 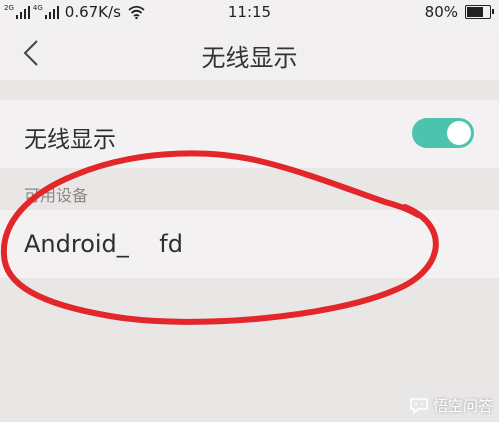 What do you see at coordinates (443, 133) in the screenshot?
I see `wireless-display-toggle` at bounding box center [443, 133].